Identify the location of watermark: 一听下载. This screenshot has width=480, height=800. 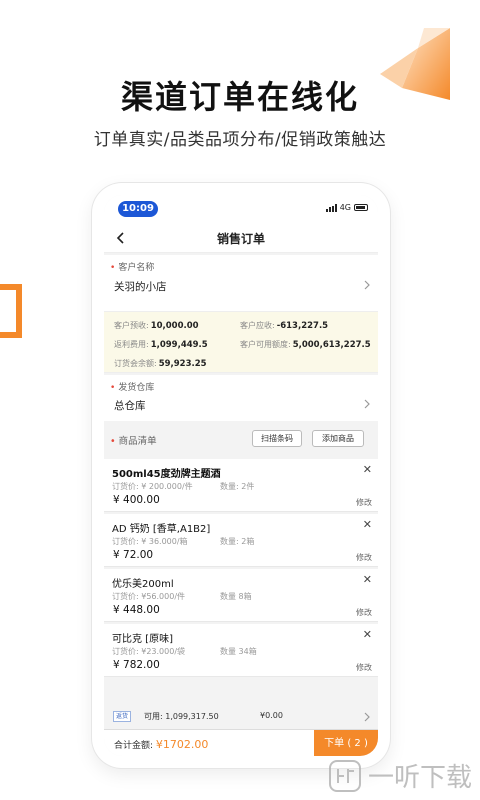
(400, 775).